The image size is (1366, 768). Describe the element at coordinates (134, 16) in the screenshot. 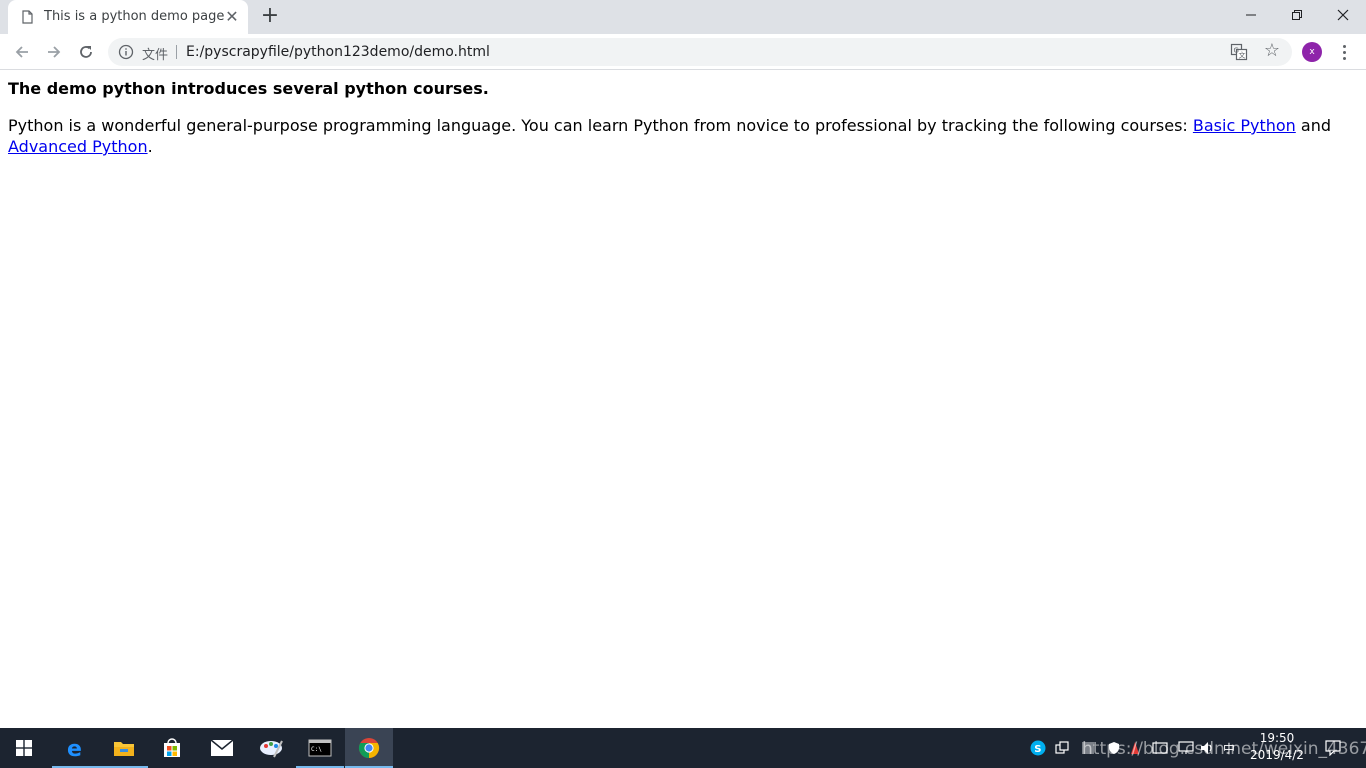

I see `tab-title: This is a python demo page` at that location.